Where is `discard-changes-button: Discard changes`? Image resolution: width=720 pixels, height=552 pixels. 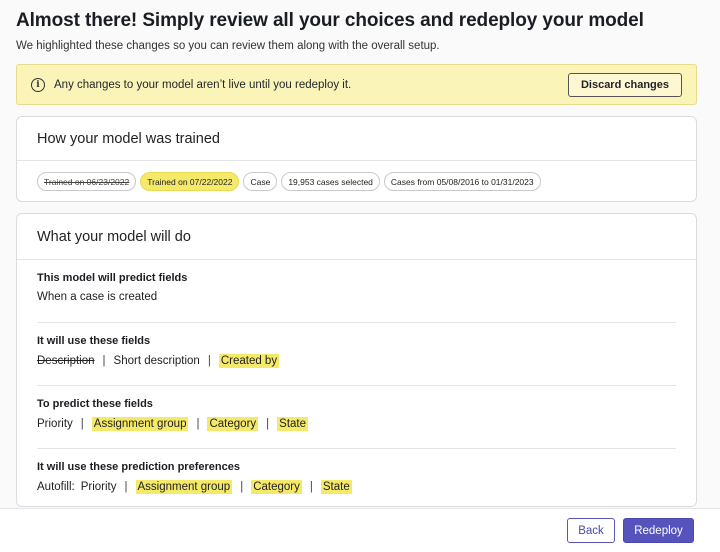
discard-changes-button: Discard changes is located at coordinates (624, 84).